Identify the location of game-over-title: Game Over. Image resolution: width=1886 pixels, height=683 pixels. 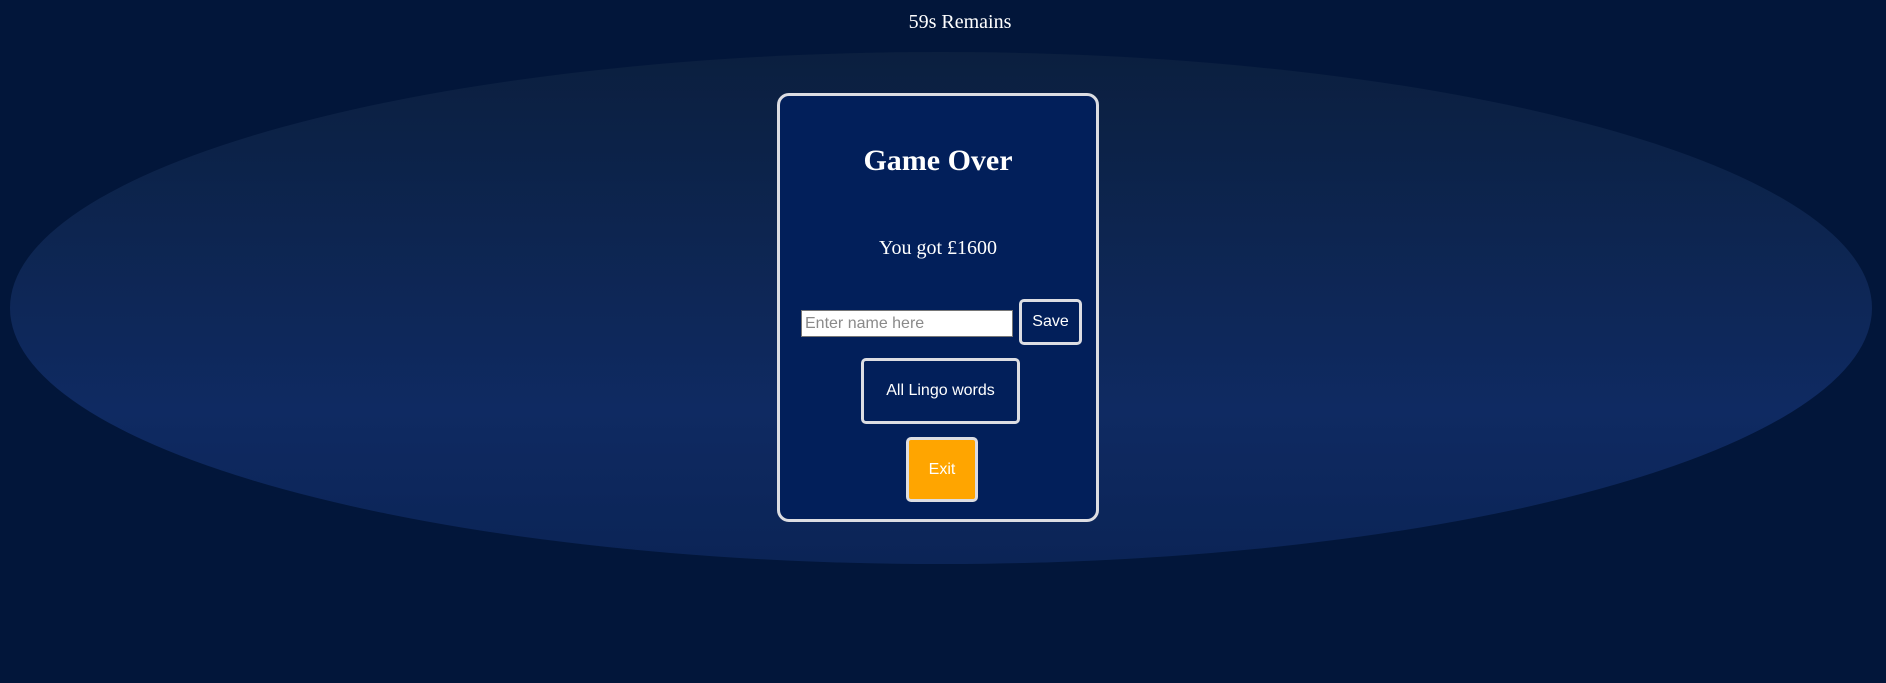
(938, 160).